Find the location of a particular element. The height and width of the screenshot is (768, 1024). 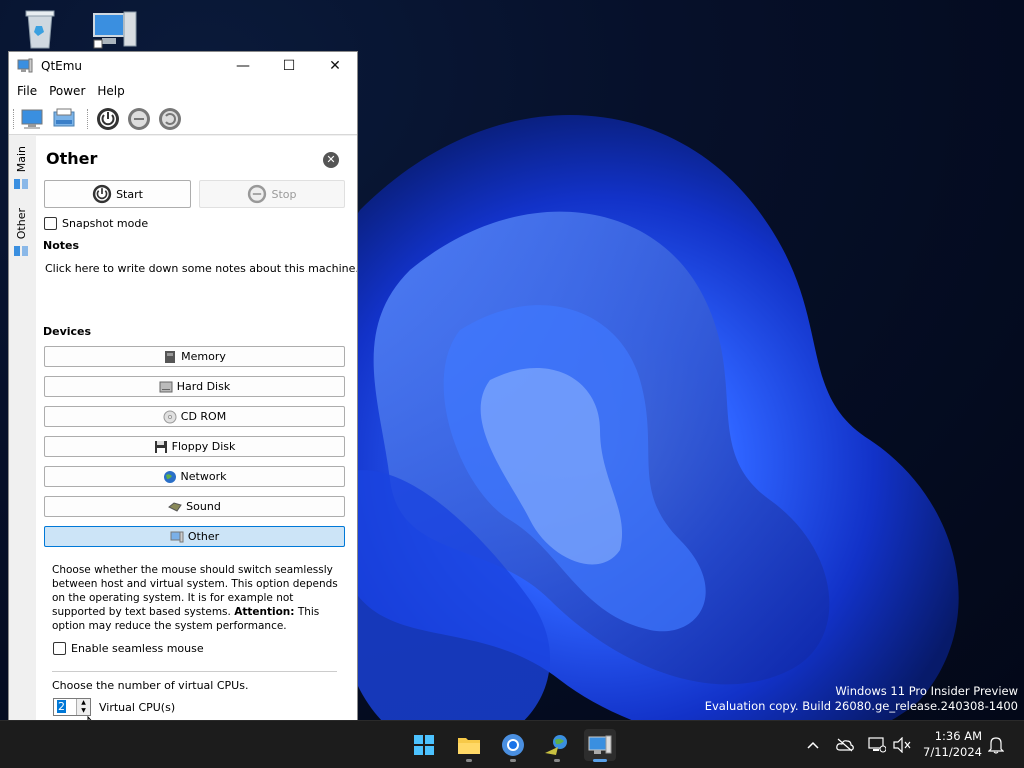

globe-network-icon is located at coordinates (556, 745).